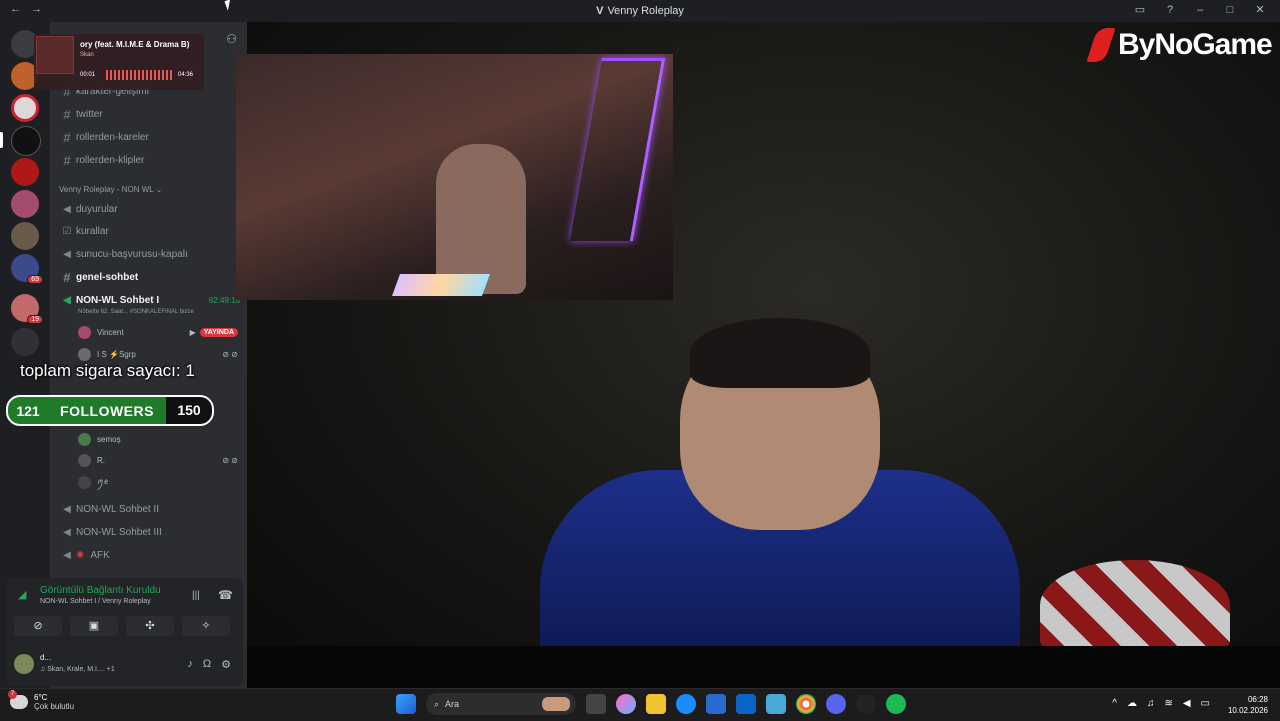 The height and width of the screenshot is (721, 1280). I want to click on channel-item: ◀ sunucu-başvurusu-kapalı, so click(123, 254).